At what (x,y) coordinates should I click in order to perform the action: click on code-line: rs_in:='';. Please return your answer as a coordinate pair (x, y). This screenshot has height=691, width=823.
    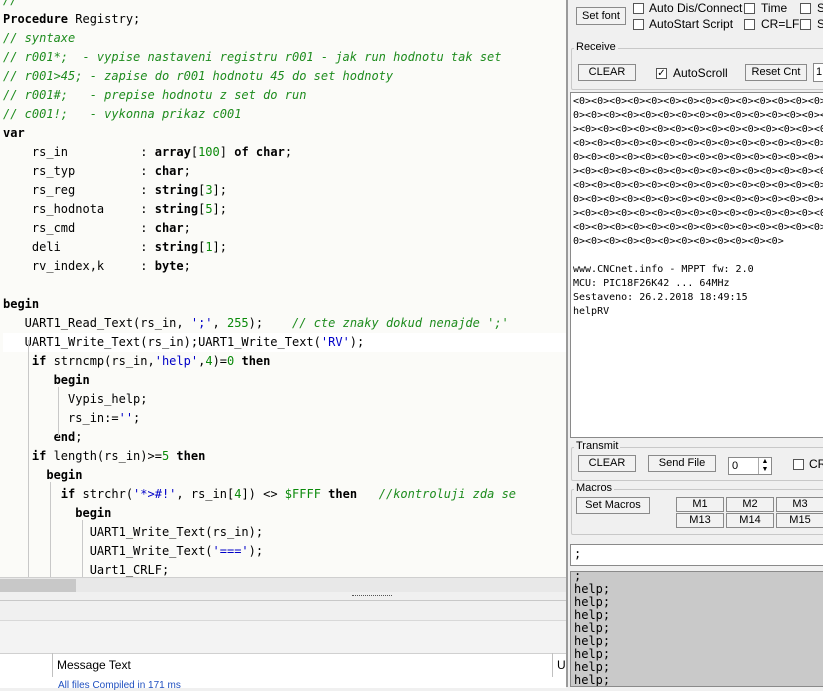
    Looking at the image, I should click on (71, 418).